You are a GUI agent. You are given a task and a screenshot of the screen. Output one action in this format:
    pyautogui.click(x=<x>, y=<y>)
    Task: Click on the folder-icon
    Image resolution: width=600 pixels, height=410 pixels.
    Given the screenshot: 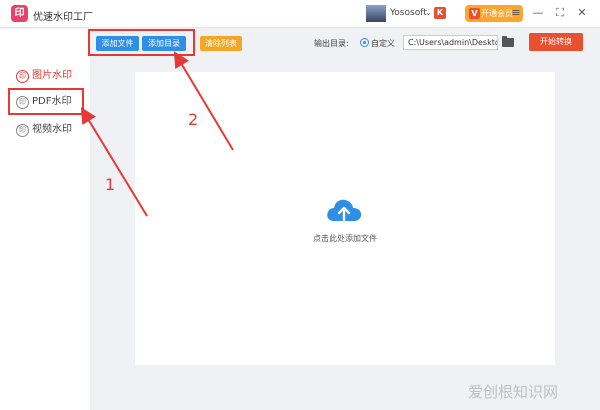 What is the action you would take?
    pyautogui.click(x=508, y=41)
    